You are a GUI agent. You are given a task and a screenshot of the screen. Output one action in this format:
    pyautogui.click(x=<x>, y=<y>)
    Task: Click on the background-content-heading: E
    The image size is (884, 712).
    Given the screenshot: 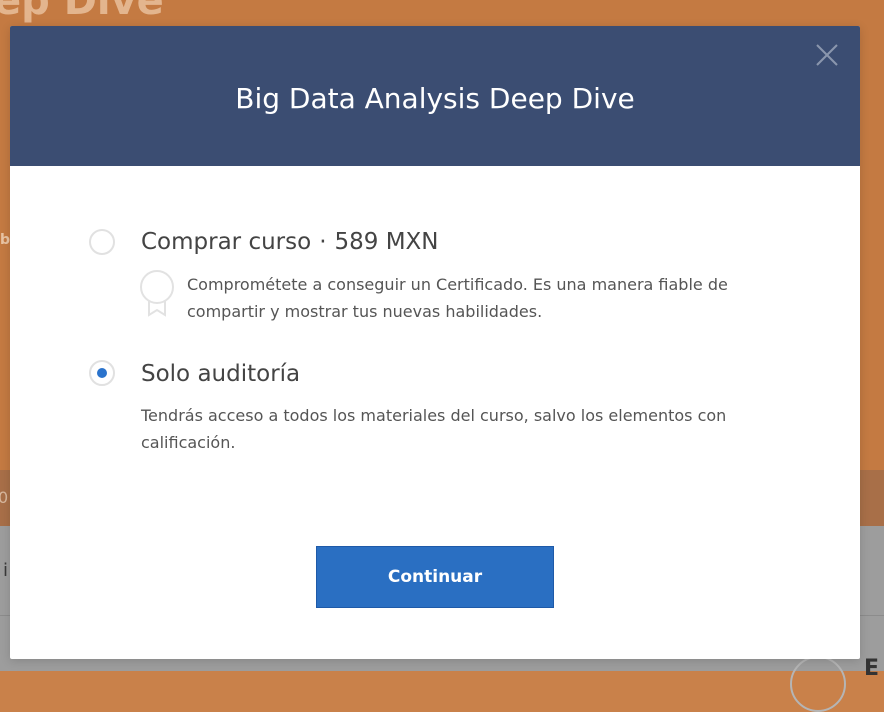 What is the action you would take?
    pyautogui.click(x=872, y=668)
    